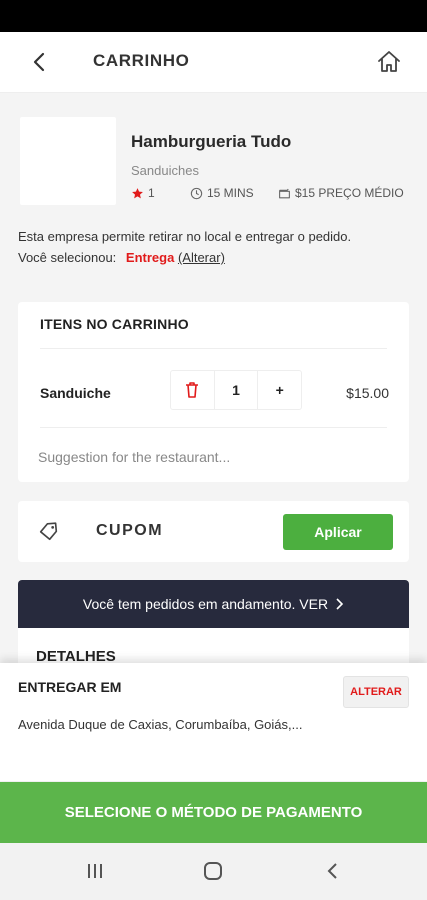  Describe the element at coordinates (213, 812) in the screenshot. I see `select-payment-method-button: SELECIONE O MÉTODO DE PAGAMENTO` at that location.